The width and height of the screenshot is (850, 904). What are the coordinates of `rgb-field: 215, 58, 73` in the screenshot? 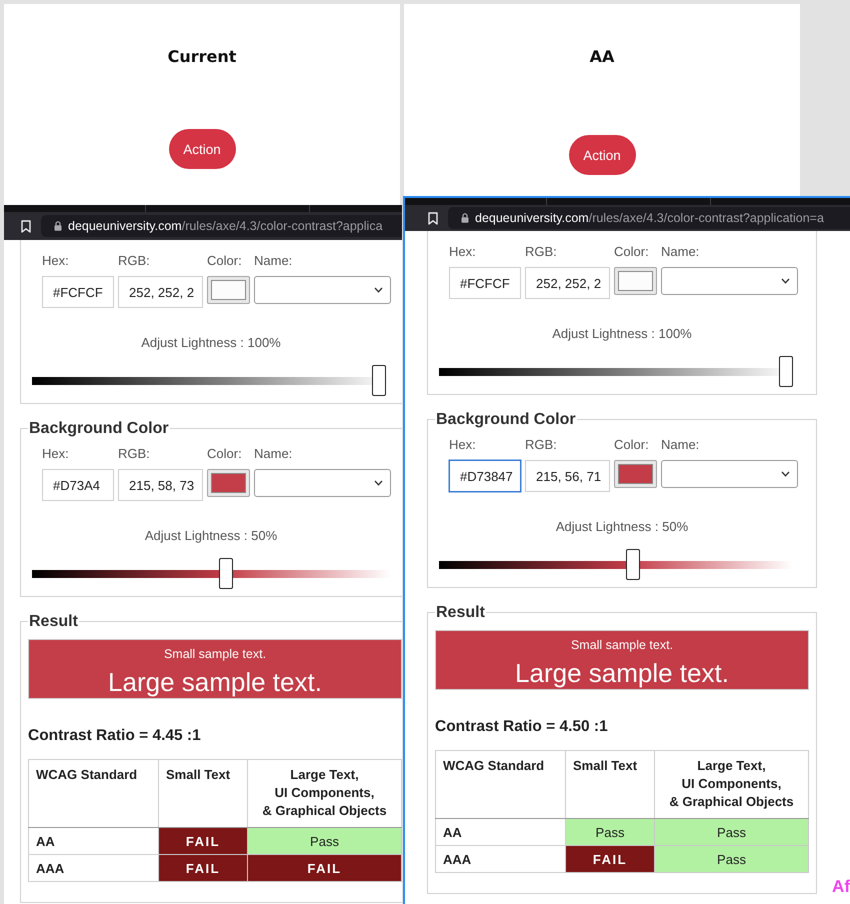 It's located at (160, 485).